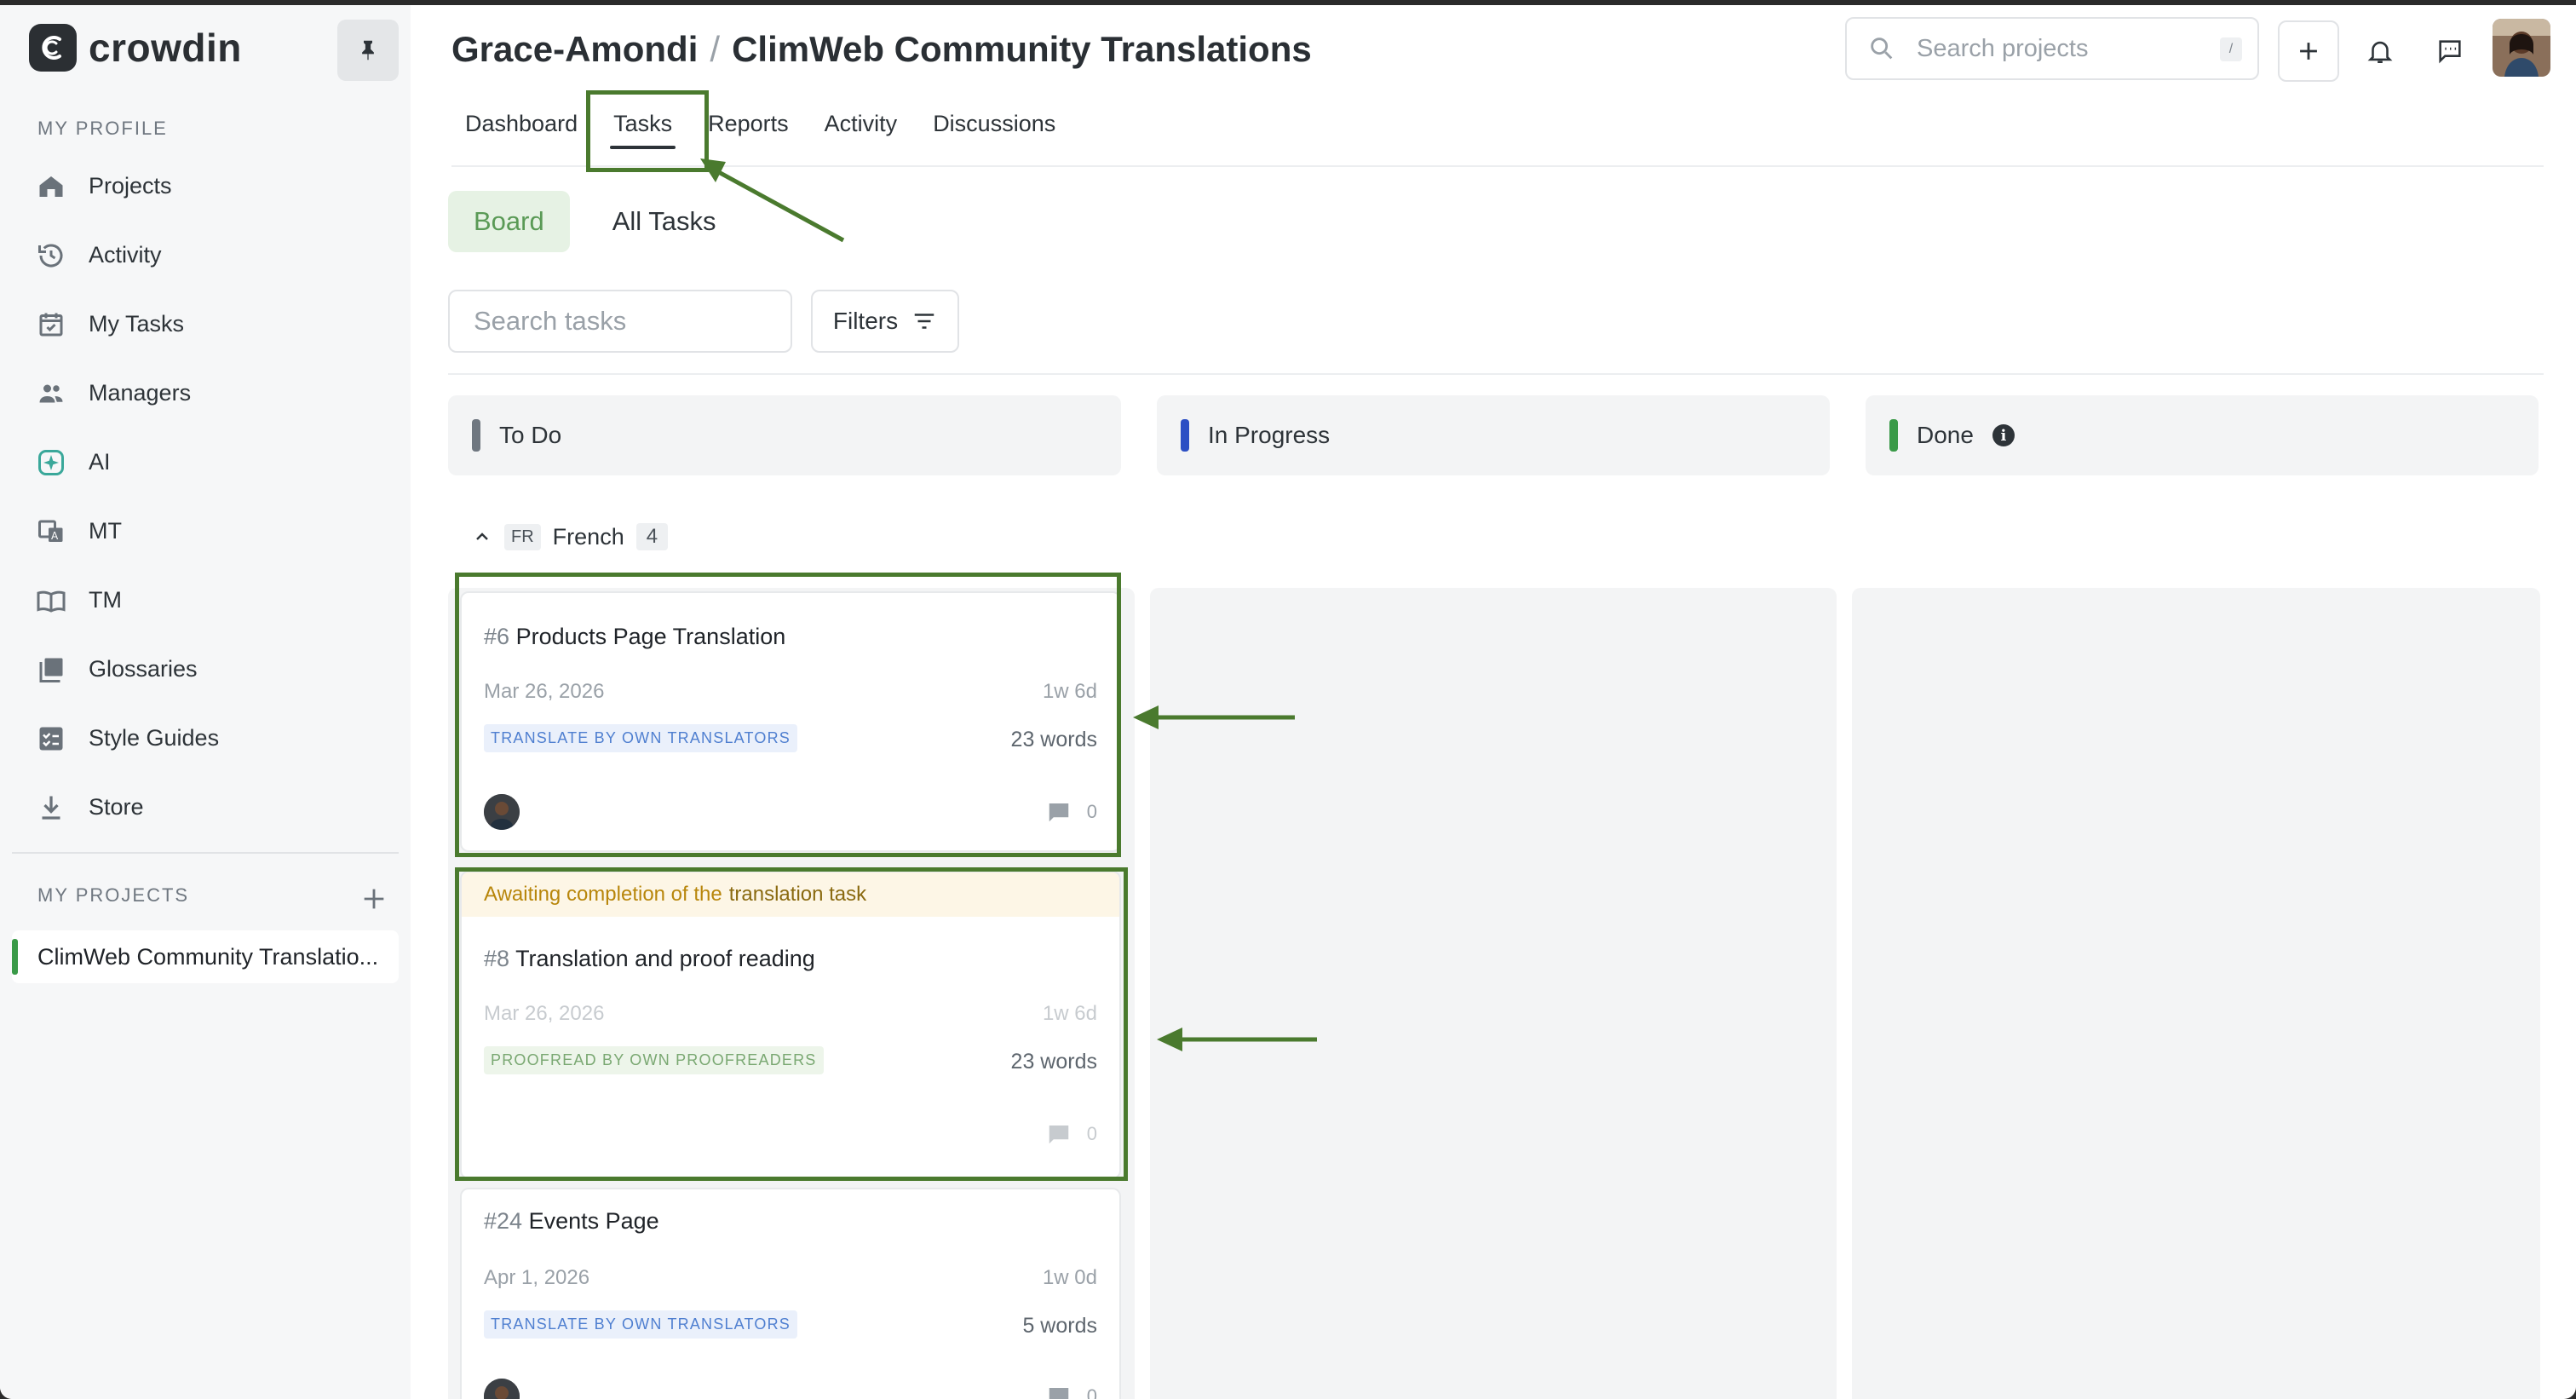  What do you see at coordinates (114, 895) in the screenshot?
I see `section-label-my-projects: MY PROJECTS` at bounding box center [114, 895].